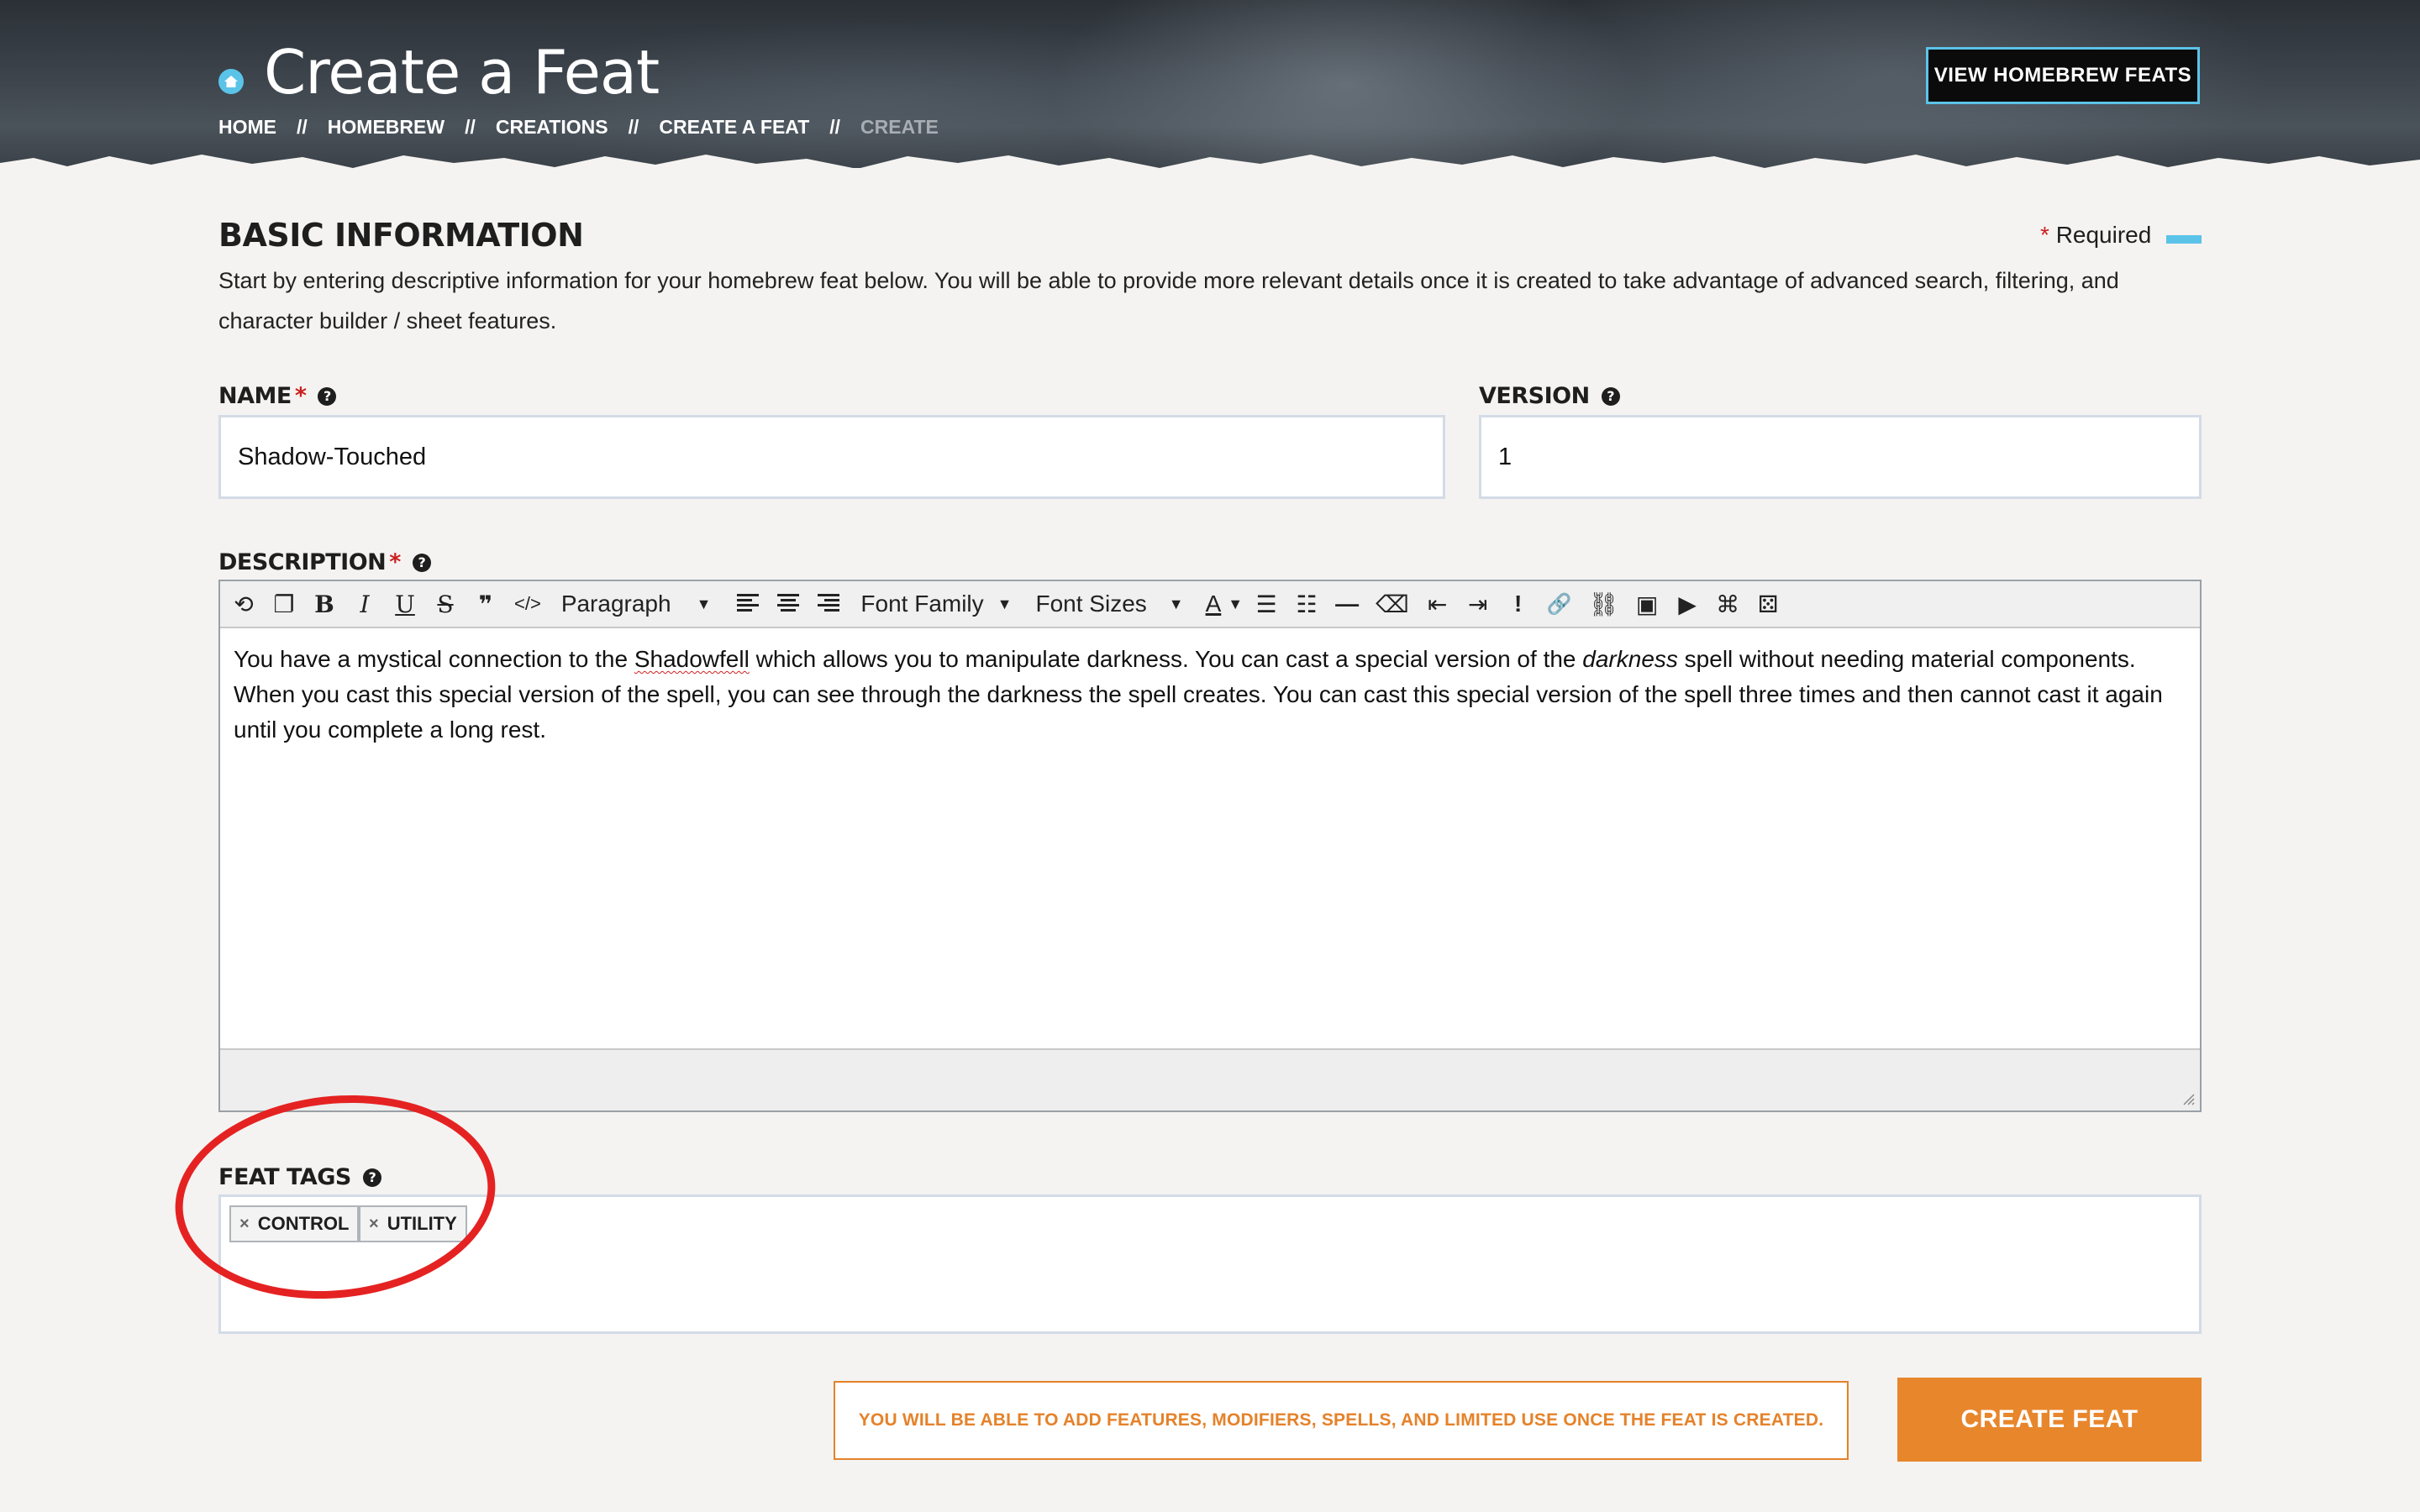 The image size is (2420, 1512). I want to click on breadcrumb-creations: CREATIONS, so click(552, 127).